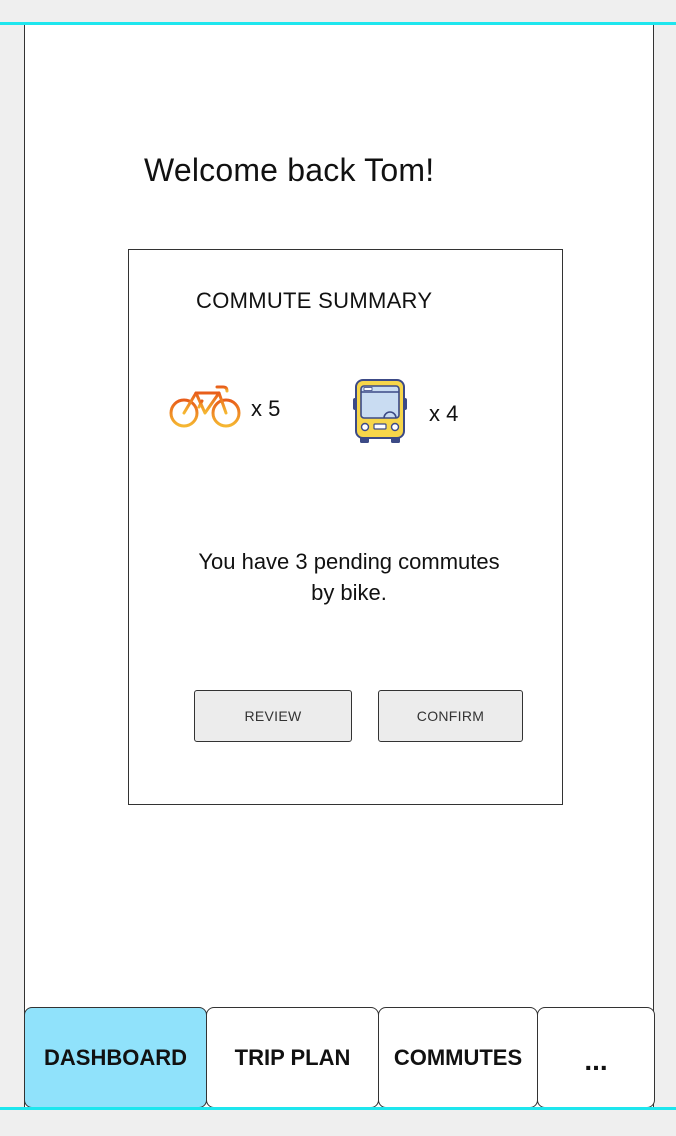 The image size is (676, 1136). I want to click on tab-trip-plan: TRIP PLAN, so click(292, 1057).